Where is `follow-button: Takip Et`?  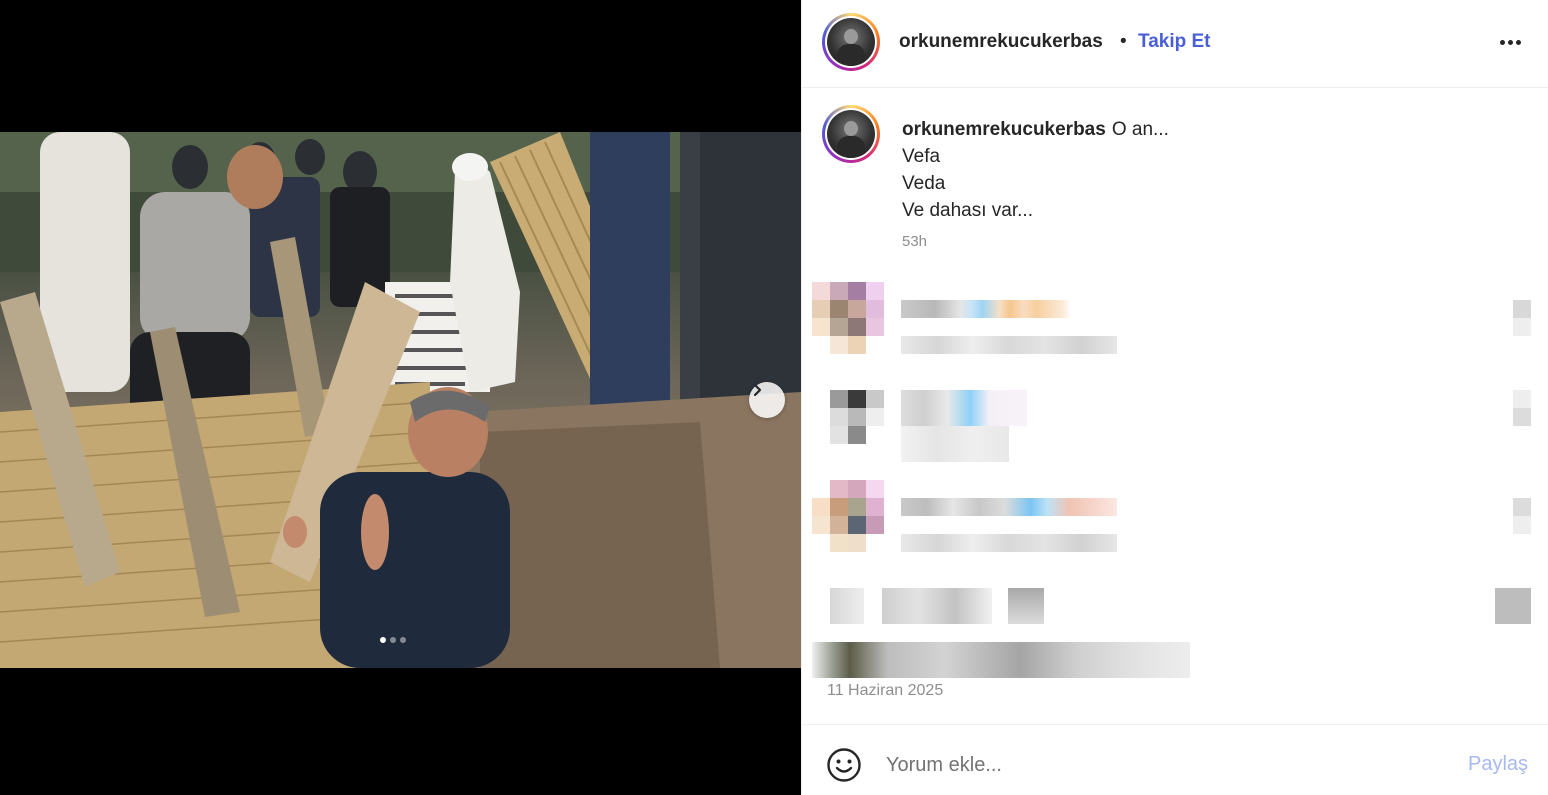
follow-button: Takip Et is located at coordinates (1174, 42).